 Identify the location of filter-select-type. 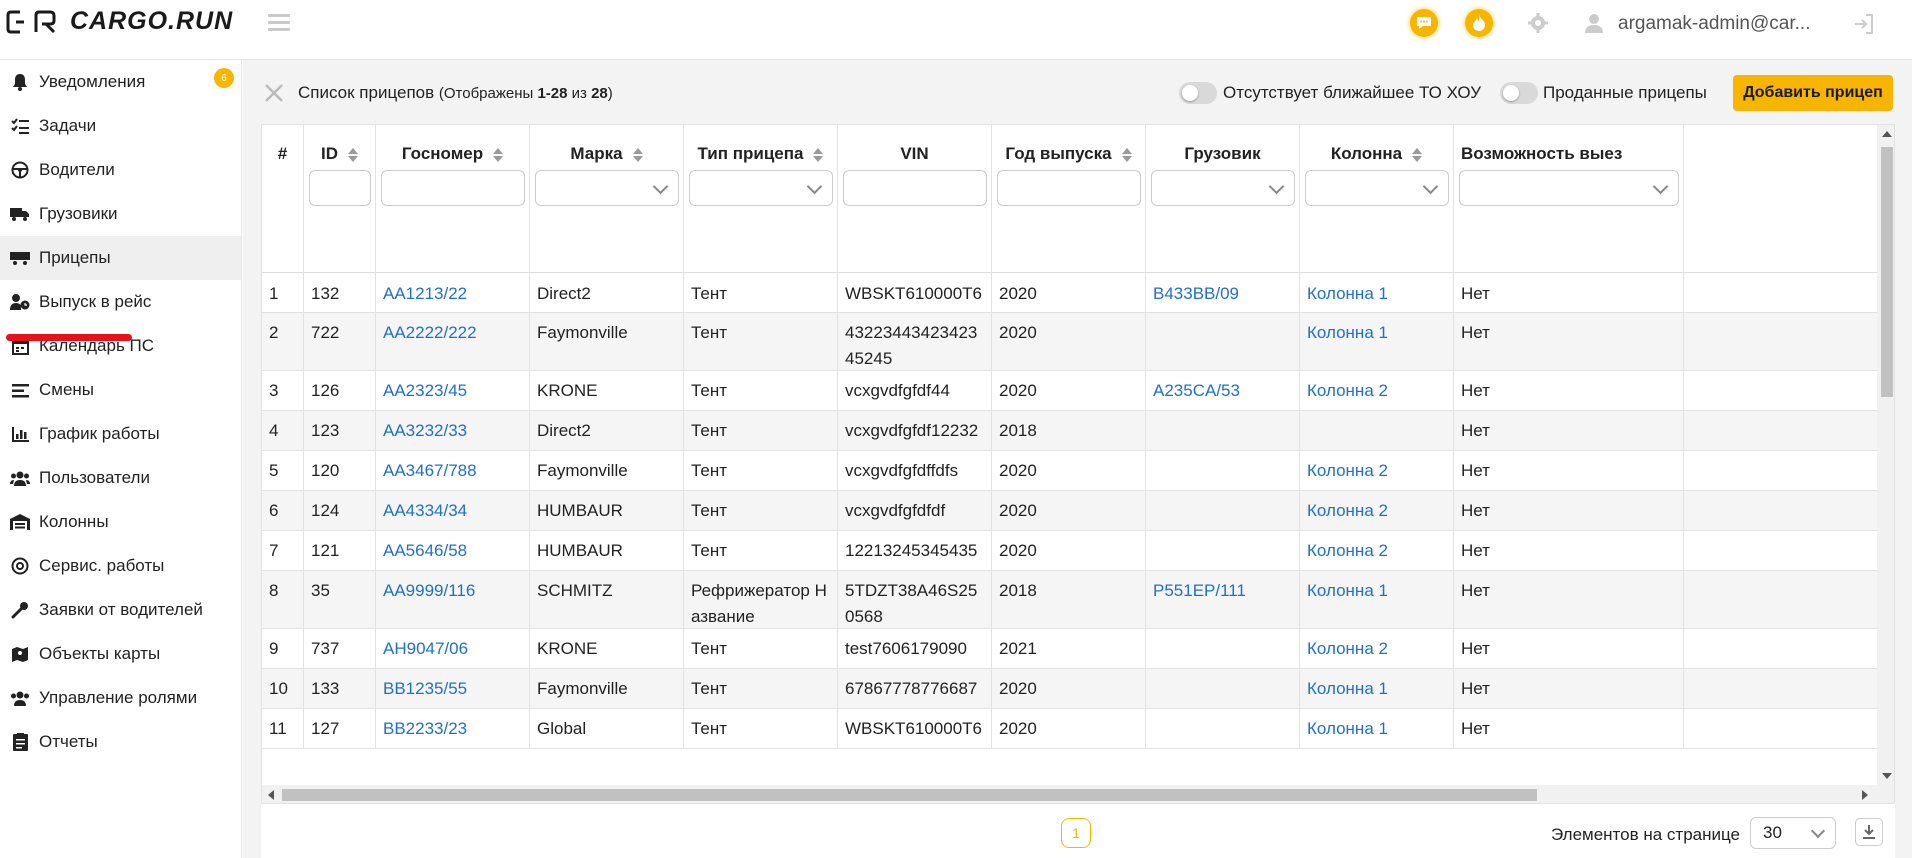
(761, 188).